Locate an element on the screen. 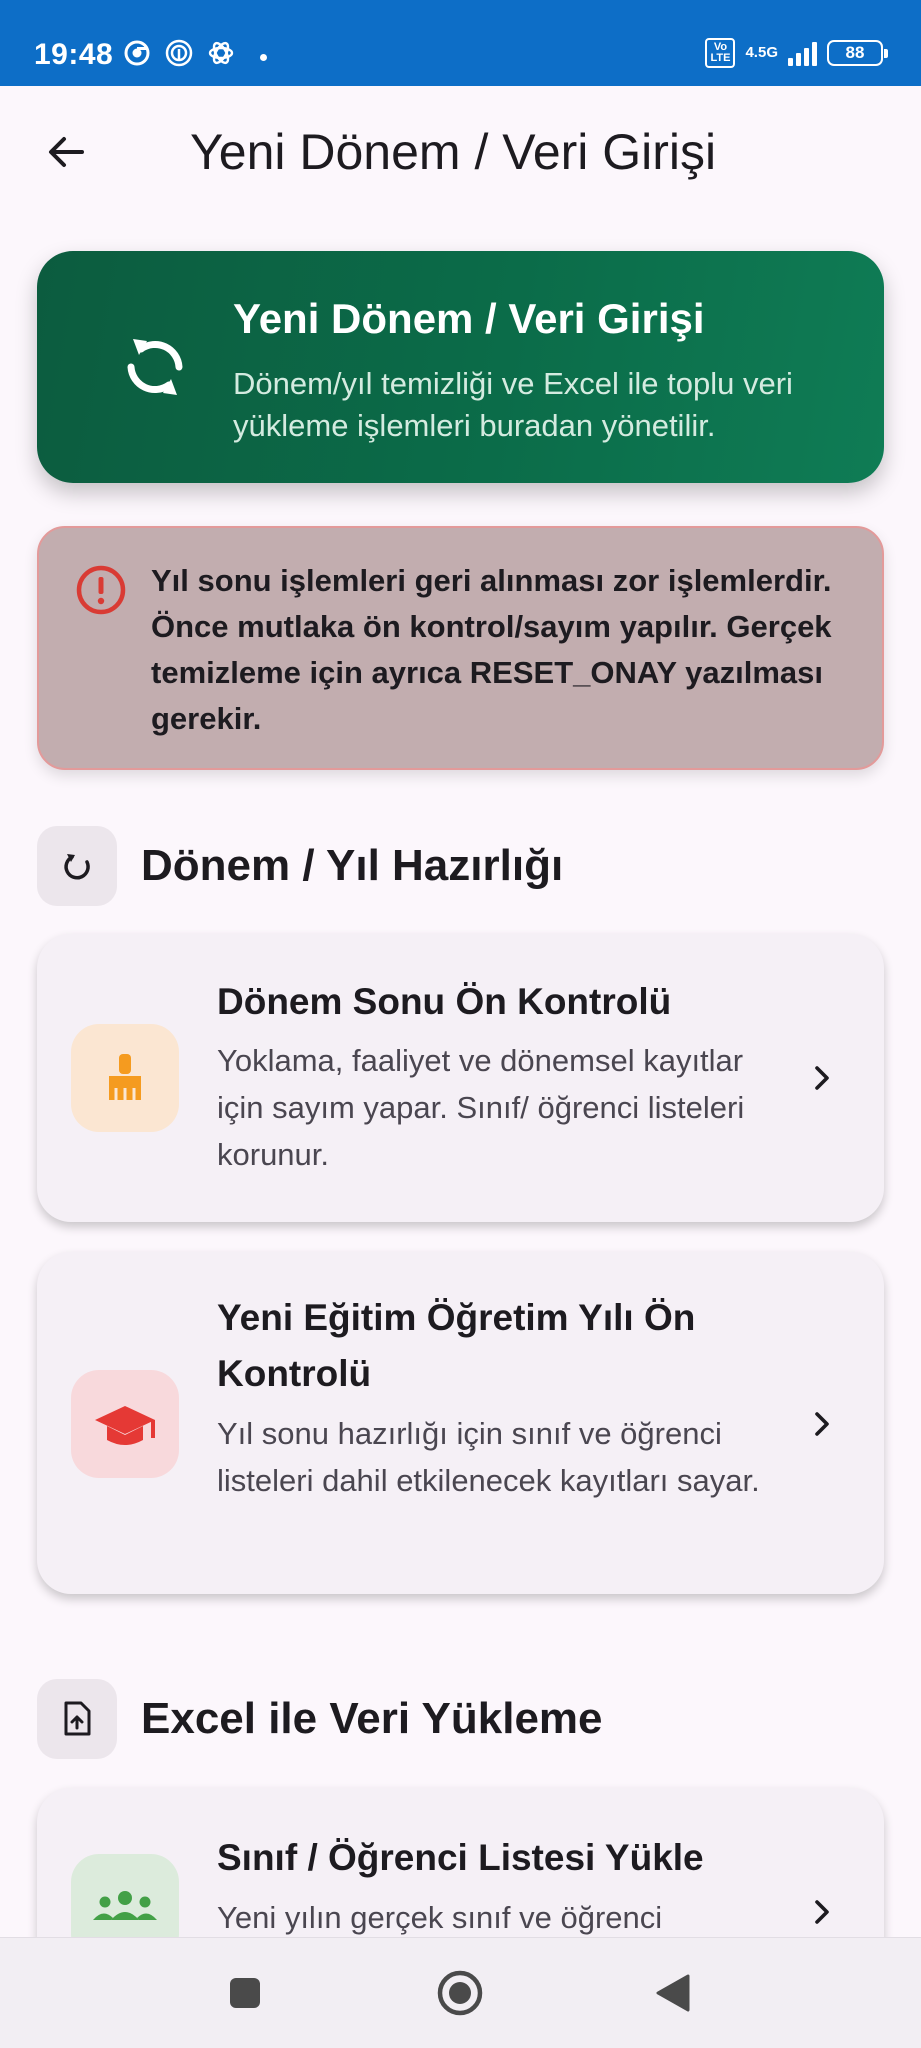  openai-icon is located at coordinates (221, 53).